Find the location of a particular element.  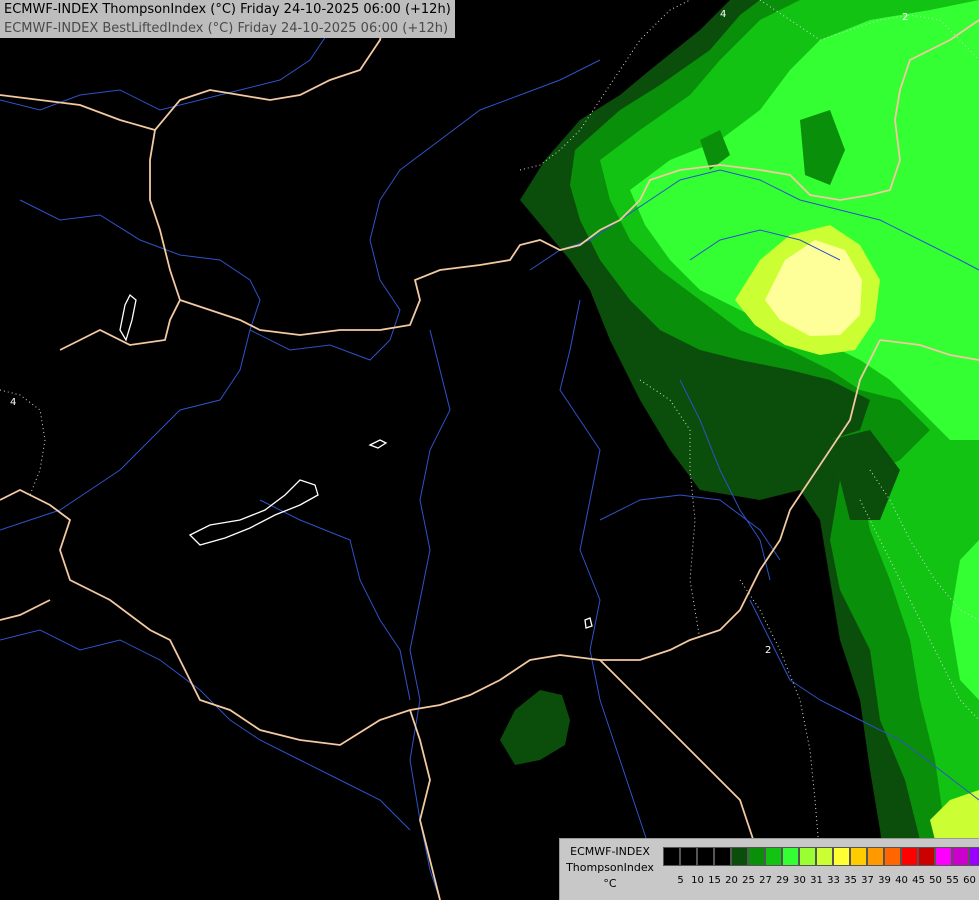

fill-south-patch is located at coordinates (535, 727).